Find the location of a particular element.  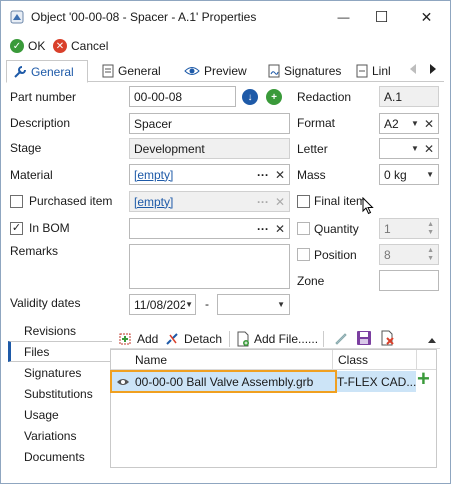

tab-preview: Preview is located at coordinates (219, 71).